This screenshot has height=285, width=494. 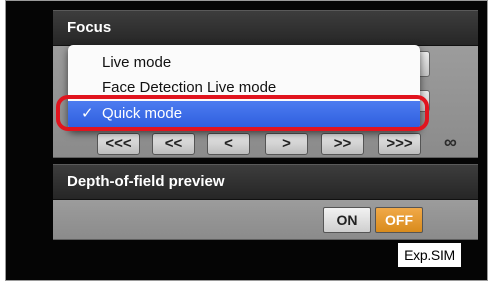 What do you see at coordinates (244, 63) in the screenshot?
I see `menu-item-live-mode: Live mode` at bounding box center [244, 63].